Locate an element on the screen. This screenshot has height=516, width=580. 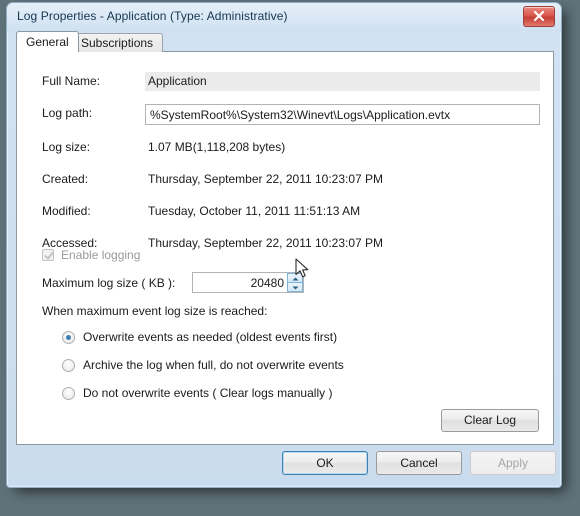
accessed-value: Thursday, September 22, 2011 10:23:07 PM is located at coordinates (266, 243).